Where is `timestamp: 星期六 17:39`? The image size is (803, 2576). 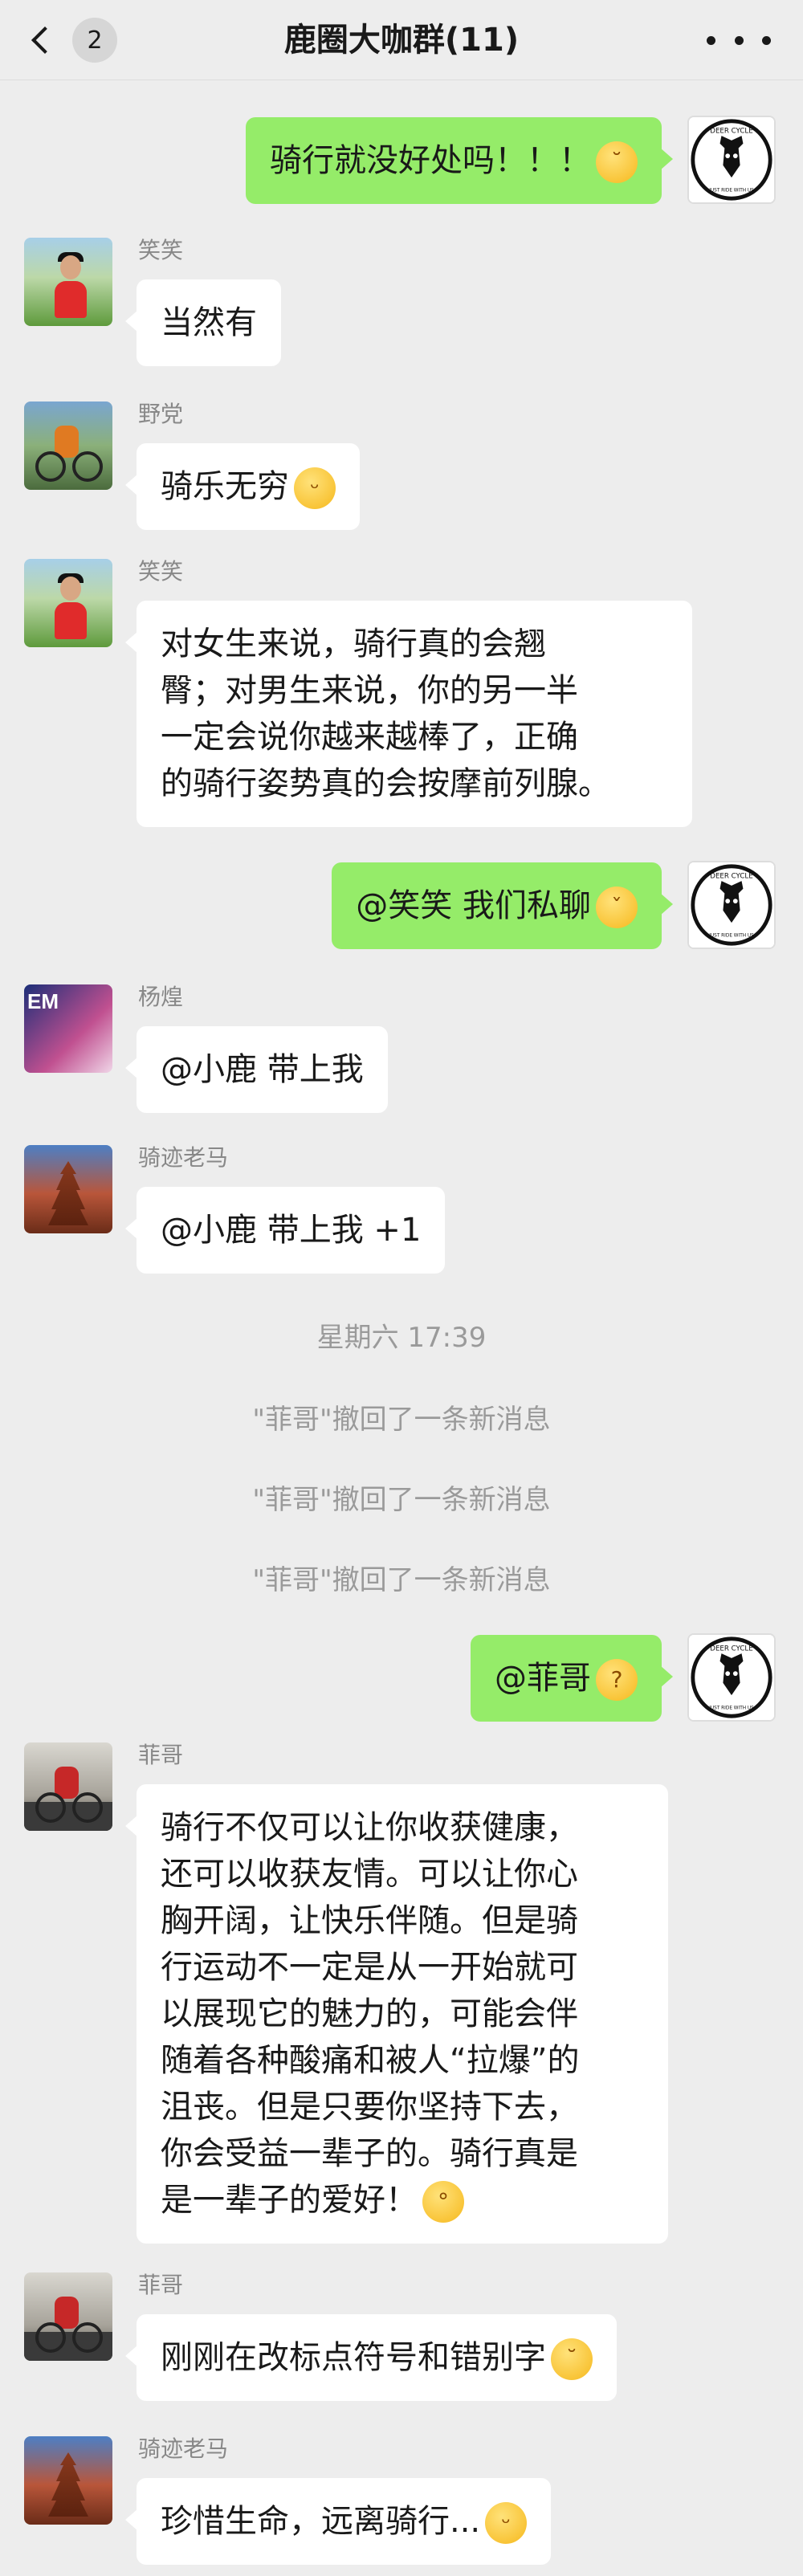
timestamp: 星期六 17:39 is located at coordinates (402, 1338).